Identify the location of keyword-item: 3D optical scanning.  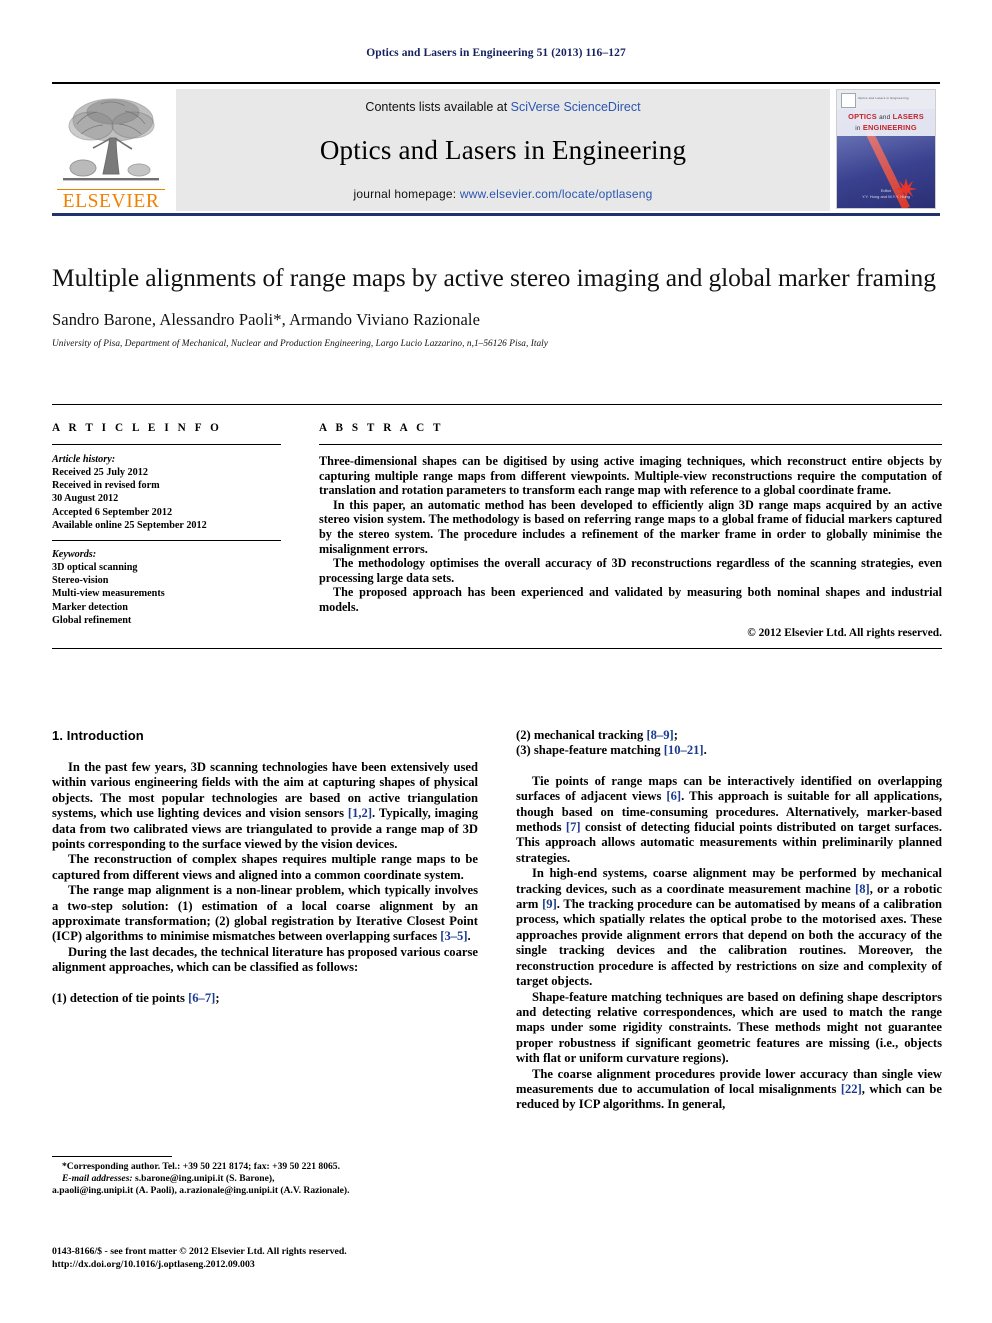
(95, 568).